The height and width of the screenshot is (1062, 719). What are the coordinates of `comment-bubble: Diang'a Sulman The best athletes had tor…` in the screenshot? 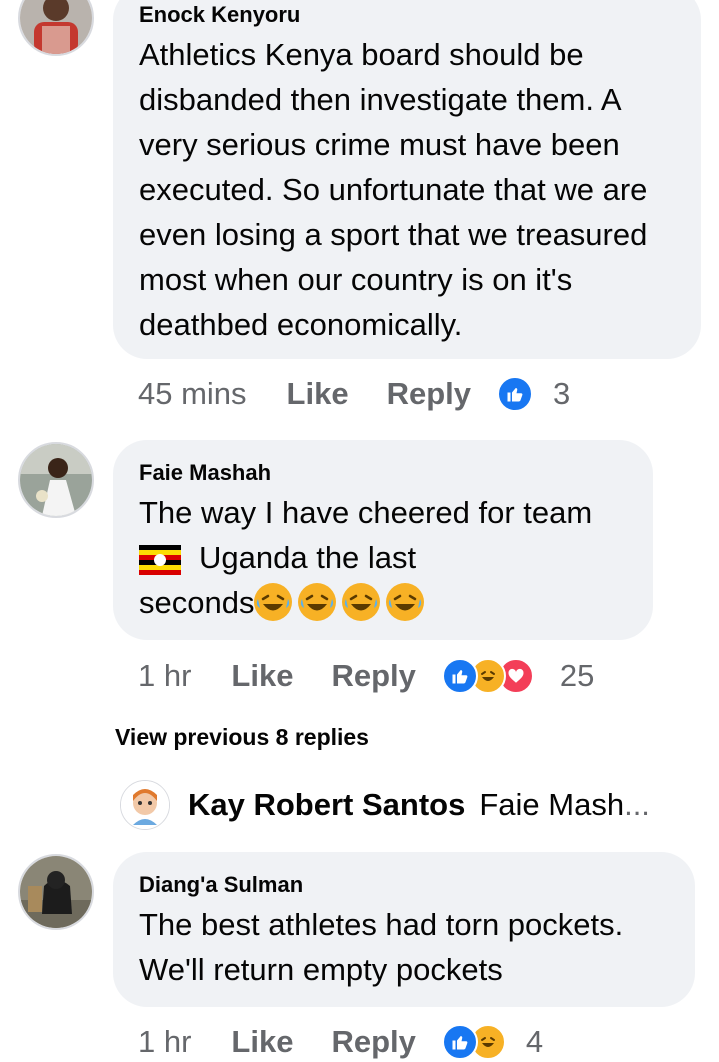 It's located at (404, 929).